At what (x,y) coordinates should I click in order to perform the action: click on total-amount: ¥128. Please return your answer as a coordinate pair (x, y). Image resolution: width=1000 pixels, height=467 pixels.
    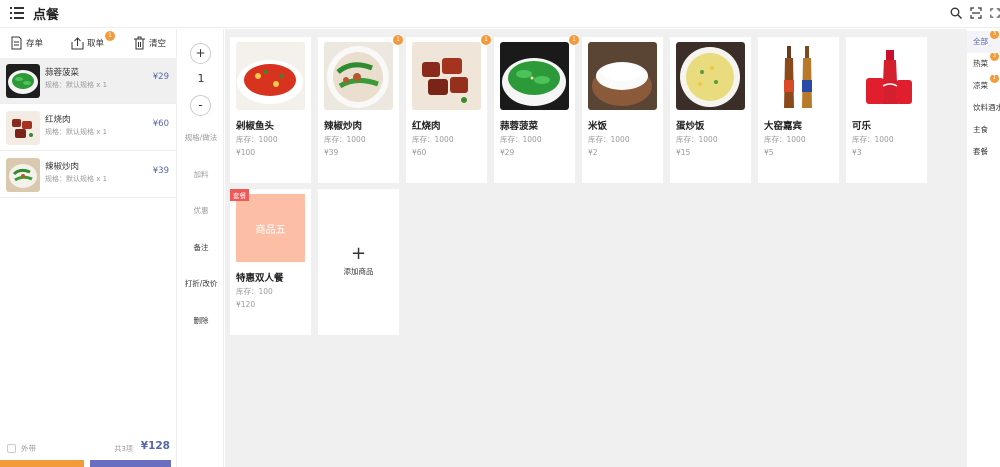
    Looking at the image, I should click on (155, 446).